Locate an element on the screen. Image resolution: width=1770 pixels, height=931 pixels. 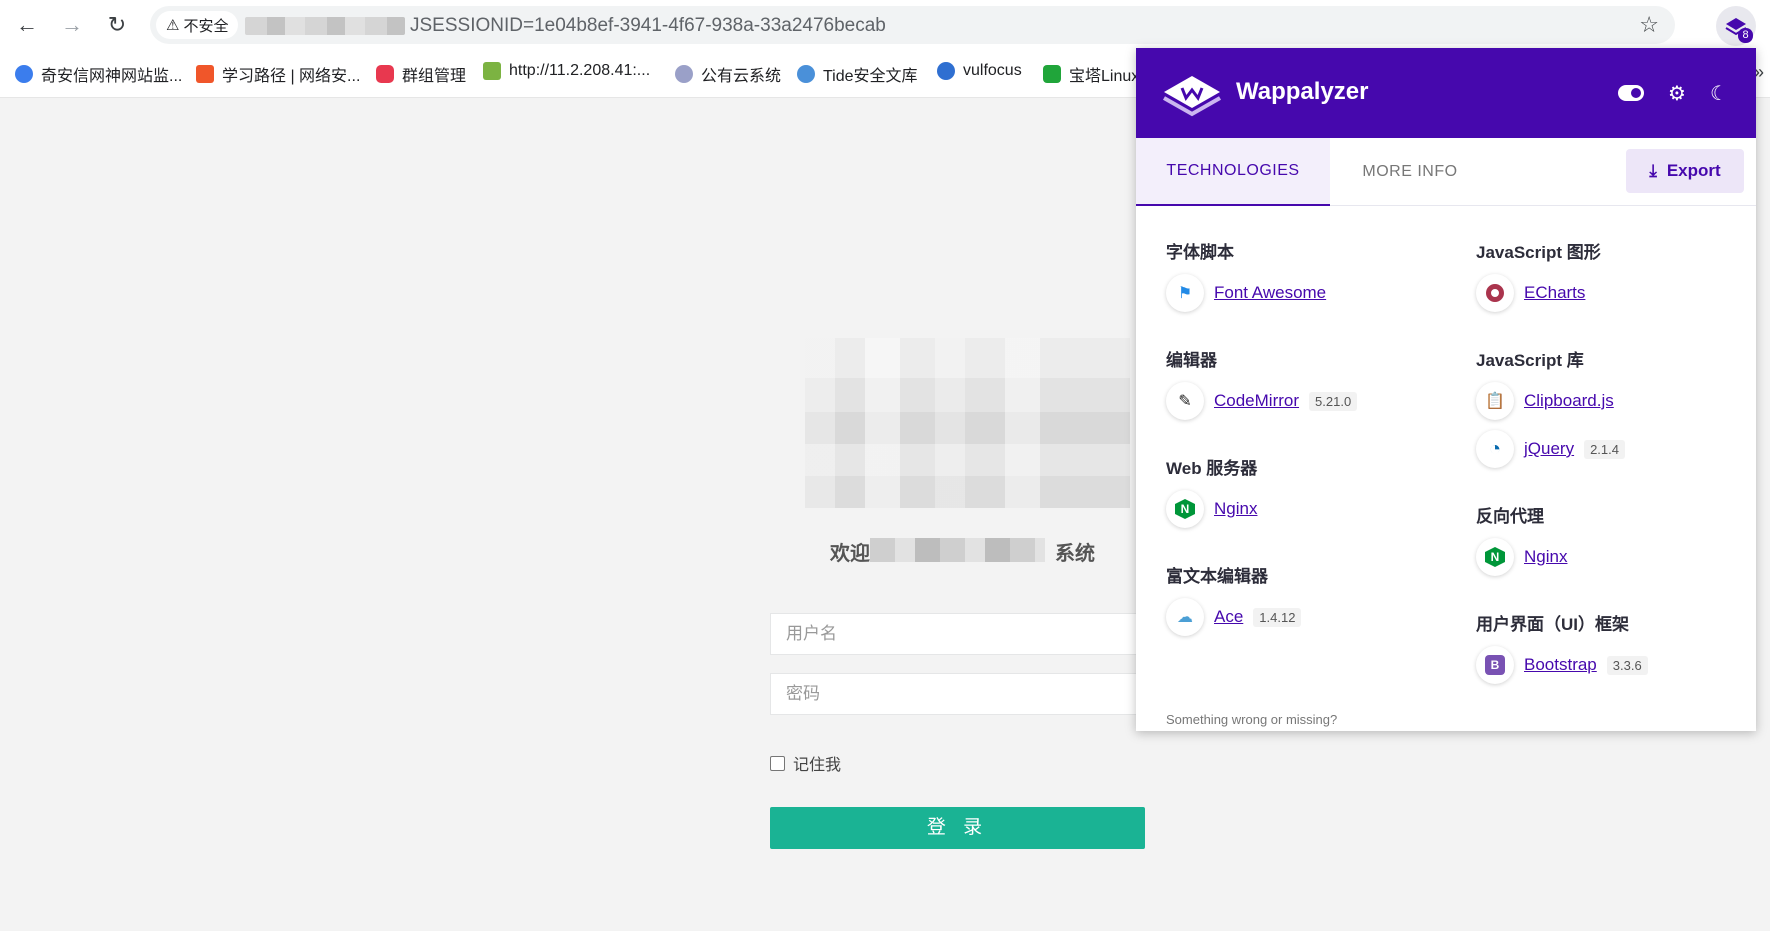
remember-label: 记住我 is located at coordinates (817, 765).